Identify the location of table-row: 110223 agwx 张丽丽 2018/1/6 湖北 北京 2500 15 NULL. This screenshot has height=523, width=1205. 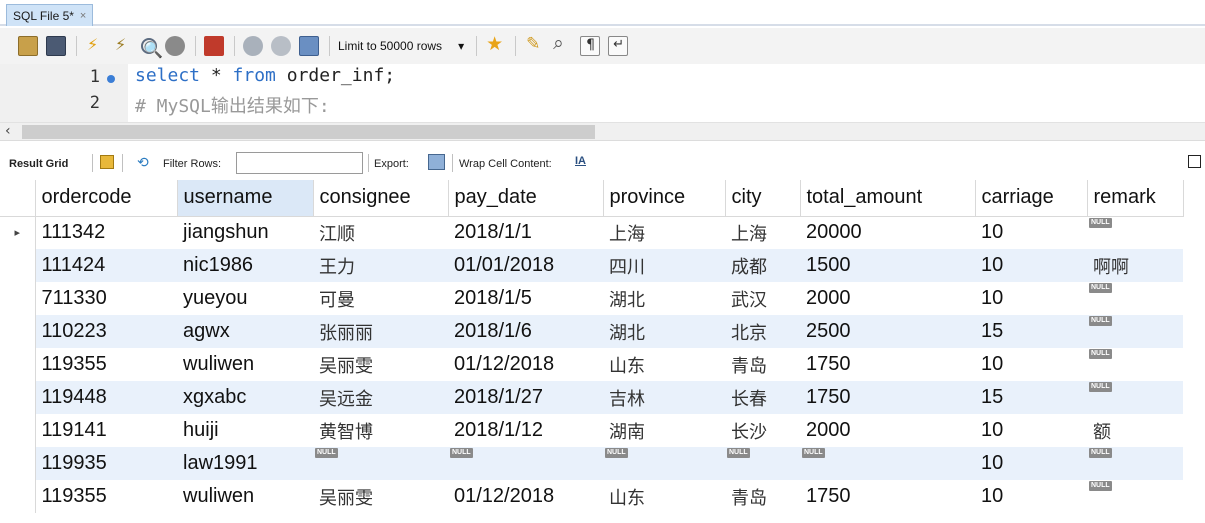
(591, 331).